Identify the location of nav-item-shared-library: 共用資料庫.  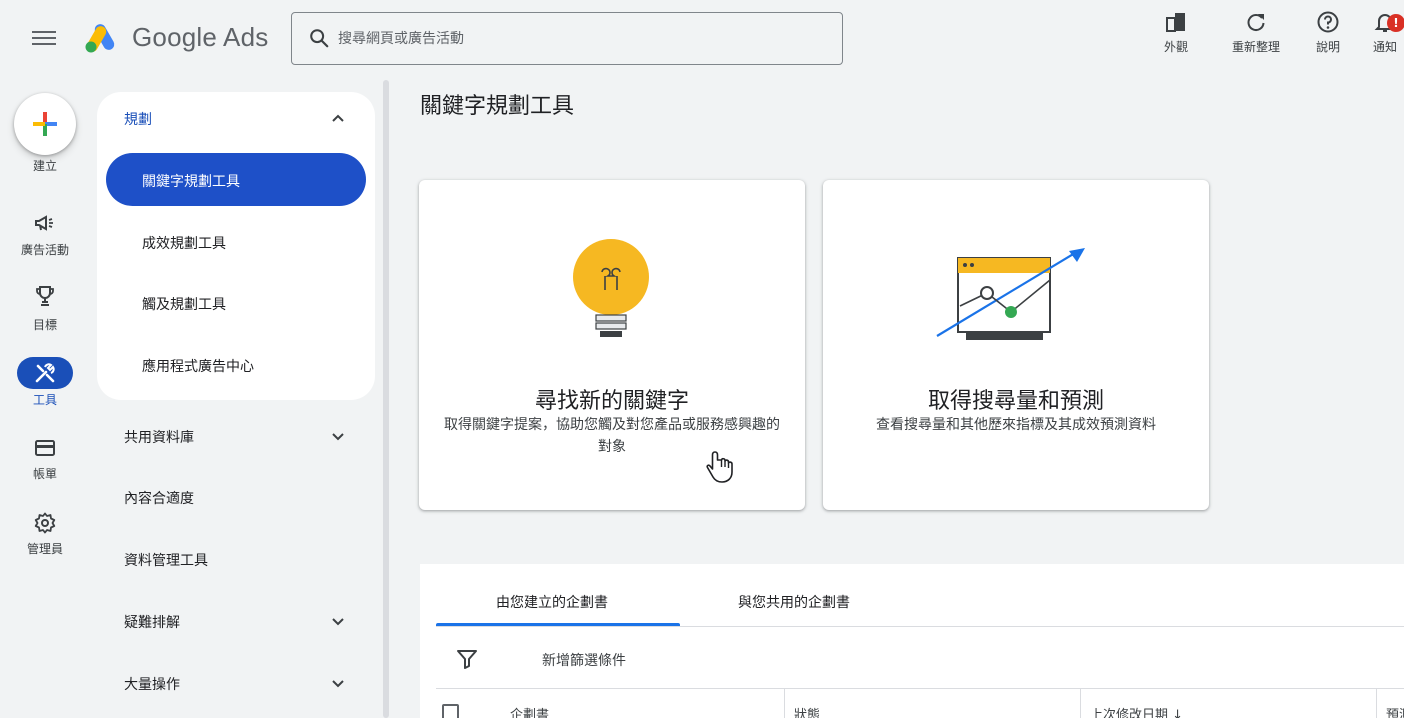
(159, 437).